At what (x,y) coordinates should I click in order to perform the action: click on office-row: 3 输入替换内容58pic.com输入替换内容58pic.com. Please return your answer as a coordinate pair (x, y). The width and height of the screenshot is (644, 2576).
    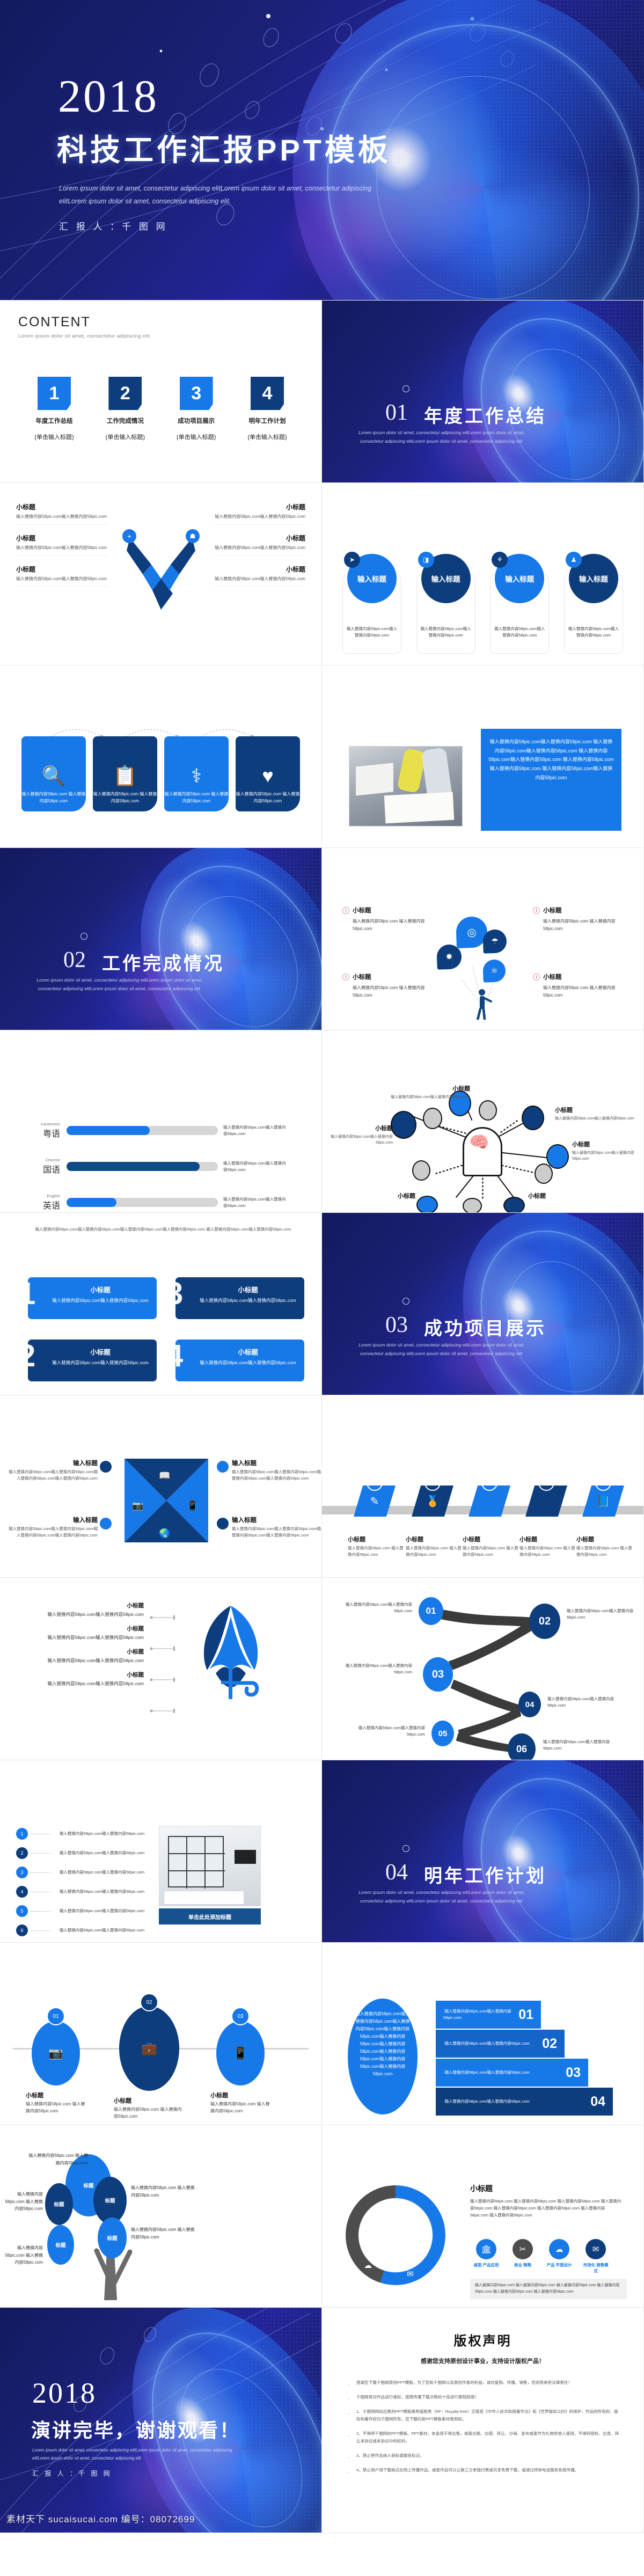
    Looking at the image, I should click on (83, 1872).